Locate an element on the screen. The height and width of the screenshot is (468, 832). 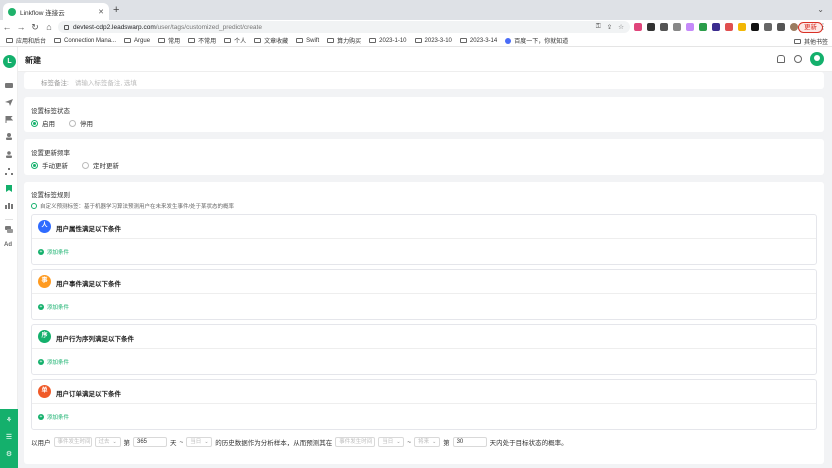
plus-icon: + is located at coordinates (41, 417).